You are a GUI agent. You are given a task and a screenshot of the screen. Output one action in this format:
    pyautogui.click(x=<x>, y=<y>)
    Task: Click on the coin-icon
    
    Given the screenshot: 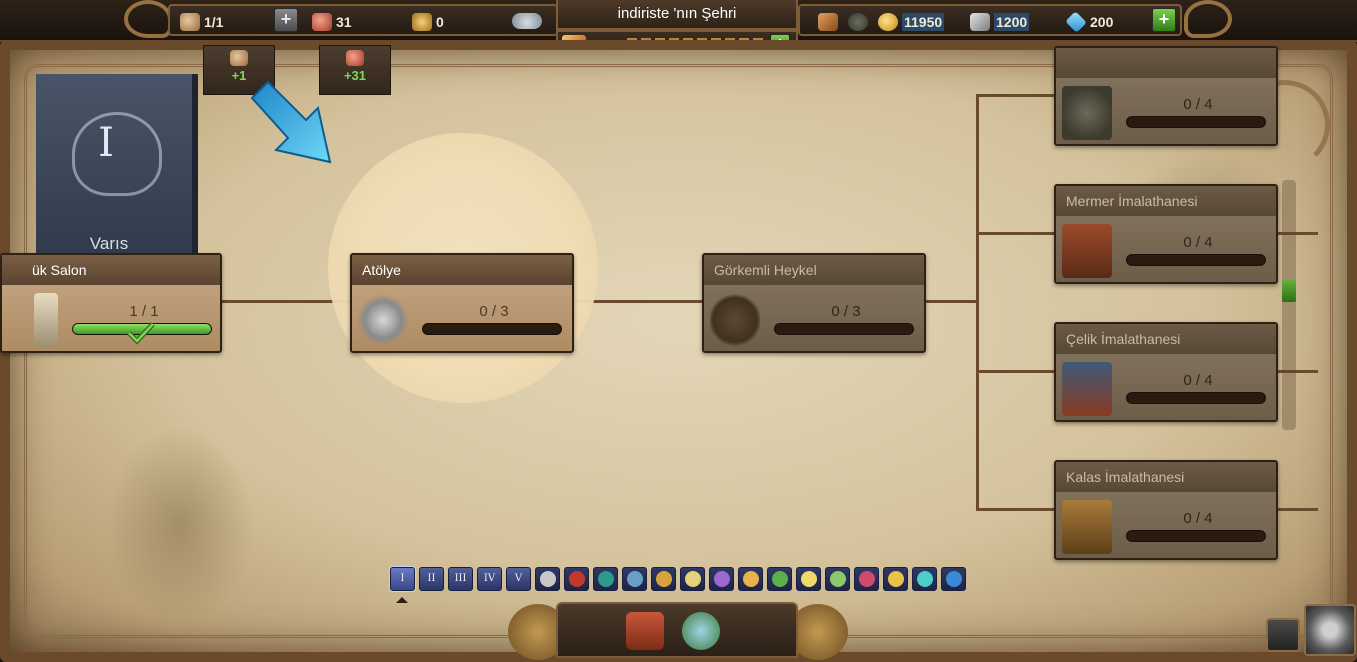 What is the action you would take?
    pyautogui.click(x=888, y=22)
    